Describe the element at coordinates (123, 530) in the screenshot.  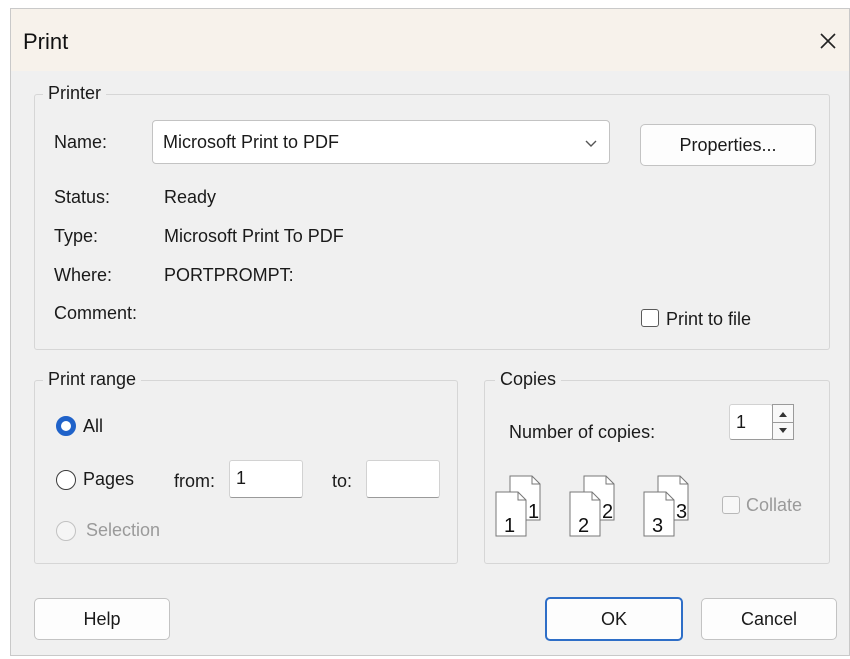
I see `radio-selection-label: Selection` at that location.